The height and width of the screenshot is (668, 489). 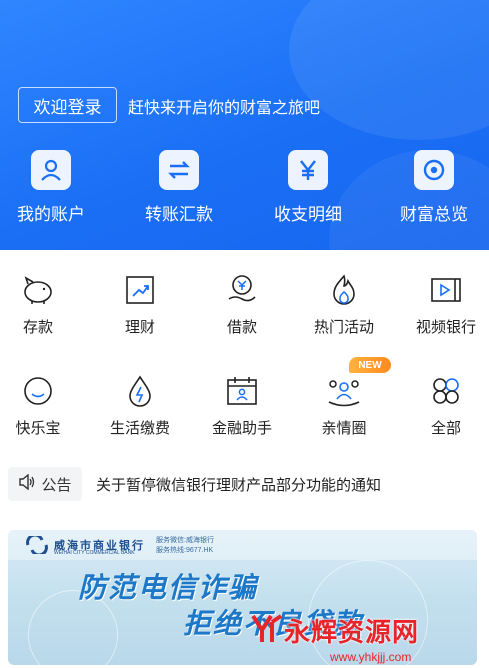 What do you see at coordinates (445, 327) in the screenshot?
I see `service-label: 视频银行` at bounding box center [445, 327].